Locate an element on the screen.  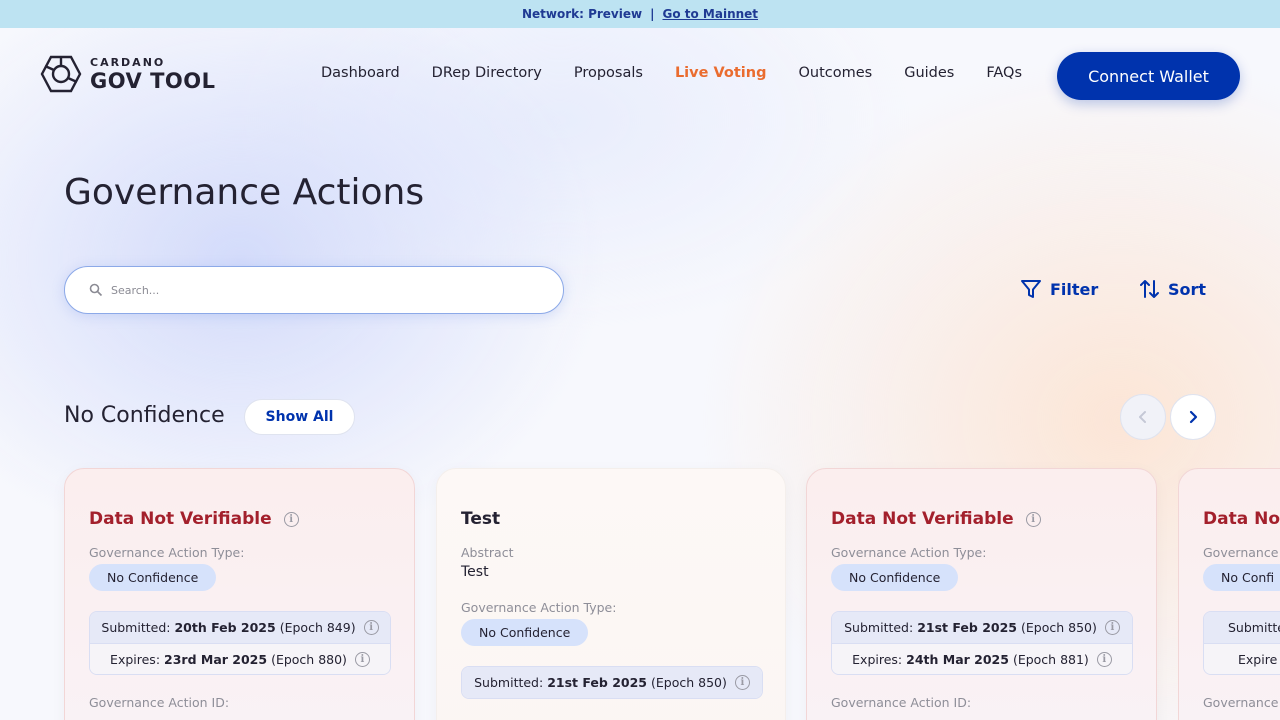
cardano-logo-icon is located at coordinates (61, 74).